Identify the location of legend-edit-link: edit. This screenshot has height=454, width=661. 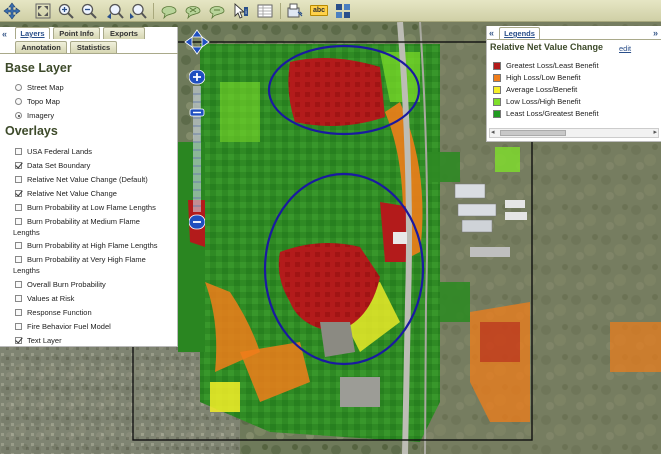
(625, 48).